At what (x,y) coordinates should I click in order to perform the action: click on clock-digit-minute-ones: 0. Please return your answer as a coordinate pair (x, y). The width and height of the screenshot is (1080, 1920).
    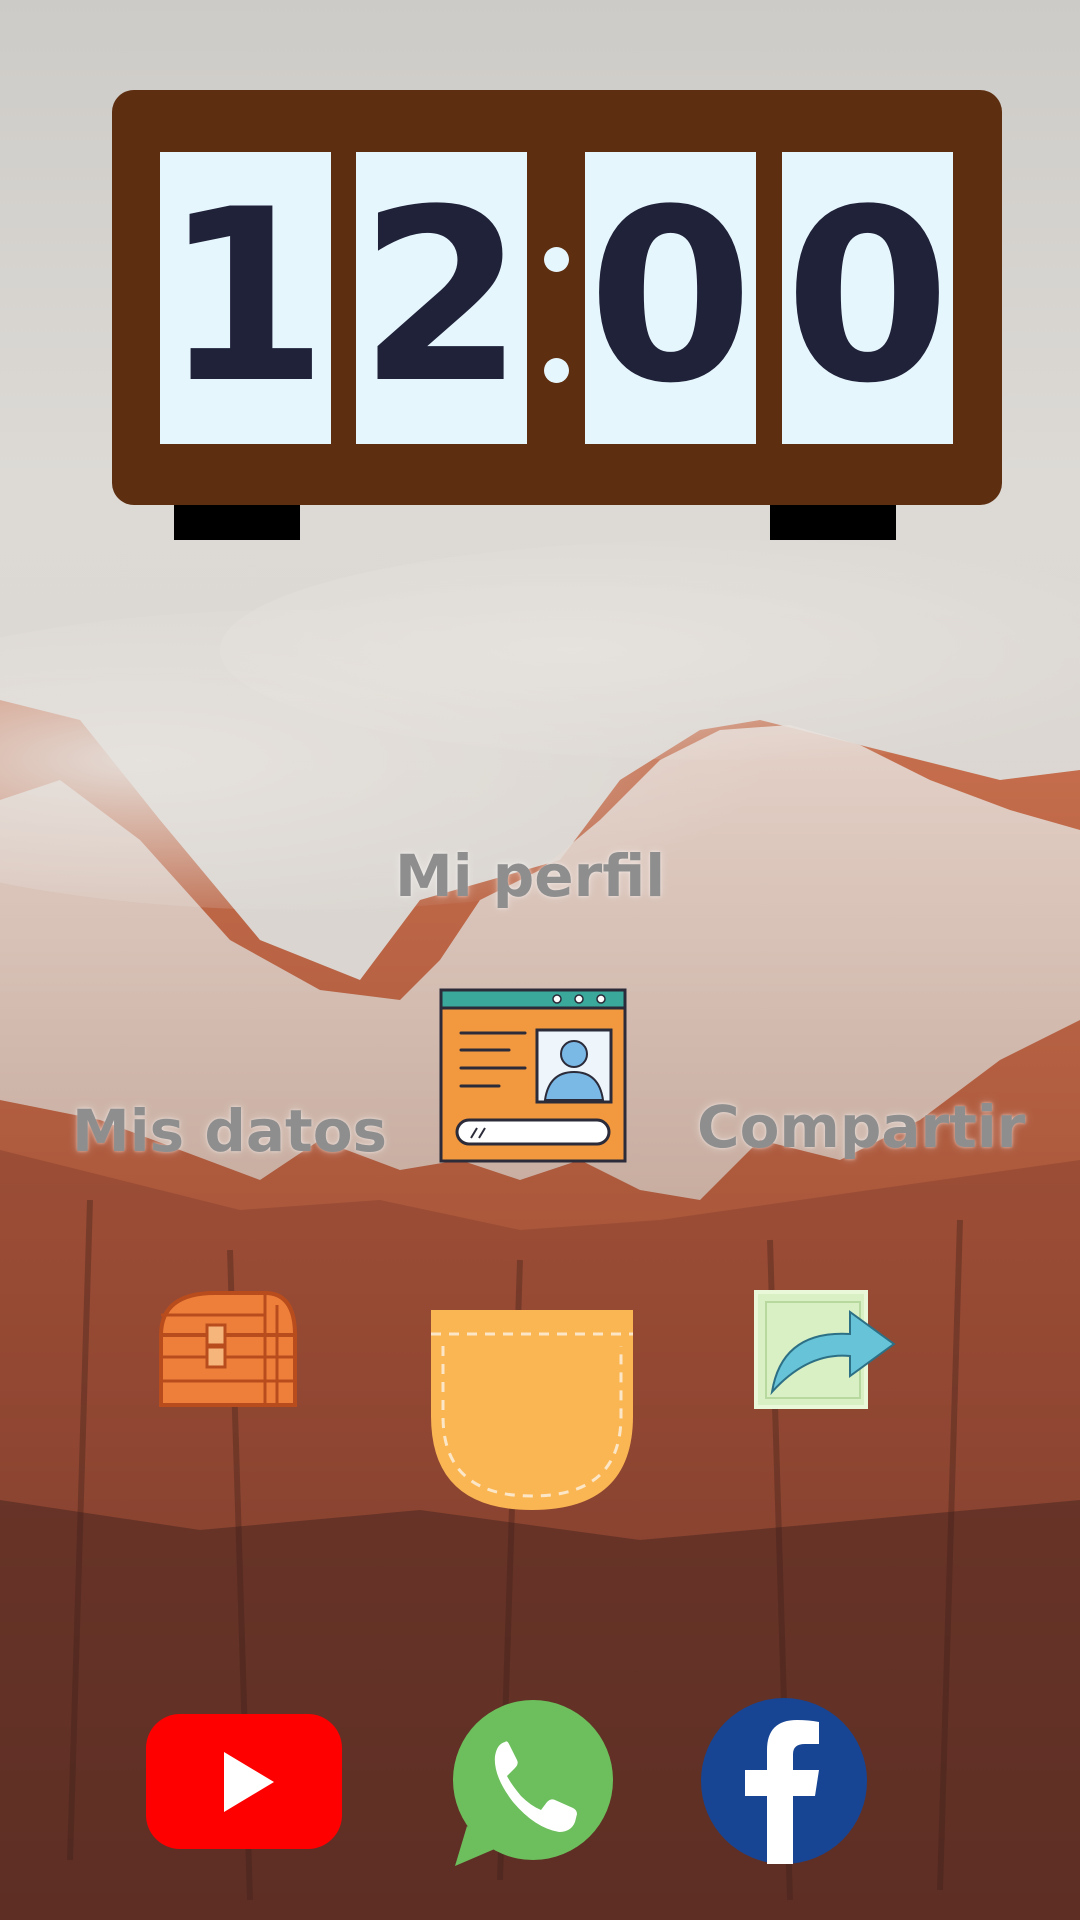
    Looking at the image, I should click on (867, 298).